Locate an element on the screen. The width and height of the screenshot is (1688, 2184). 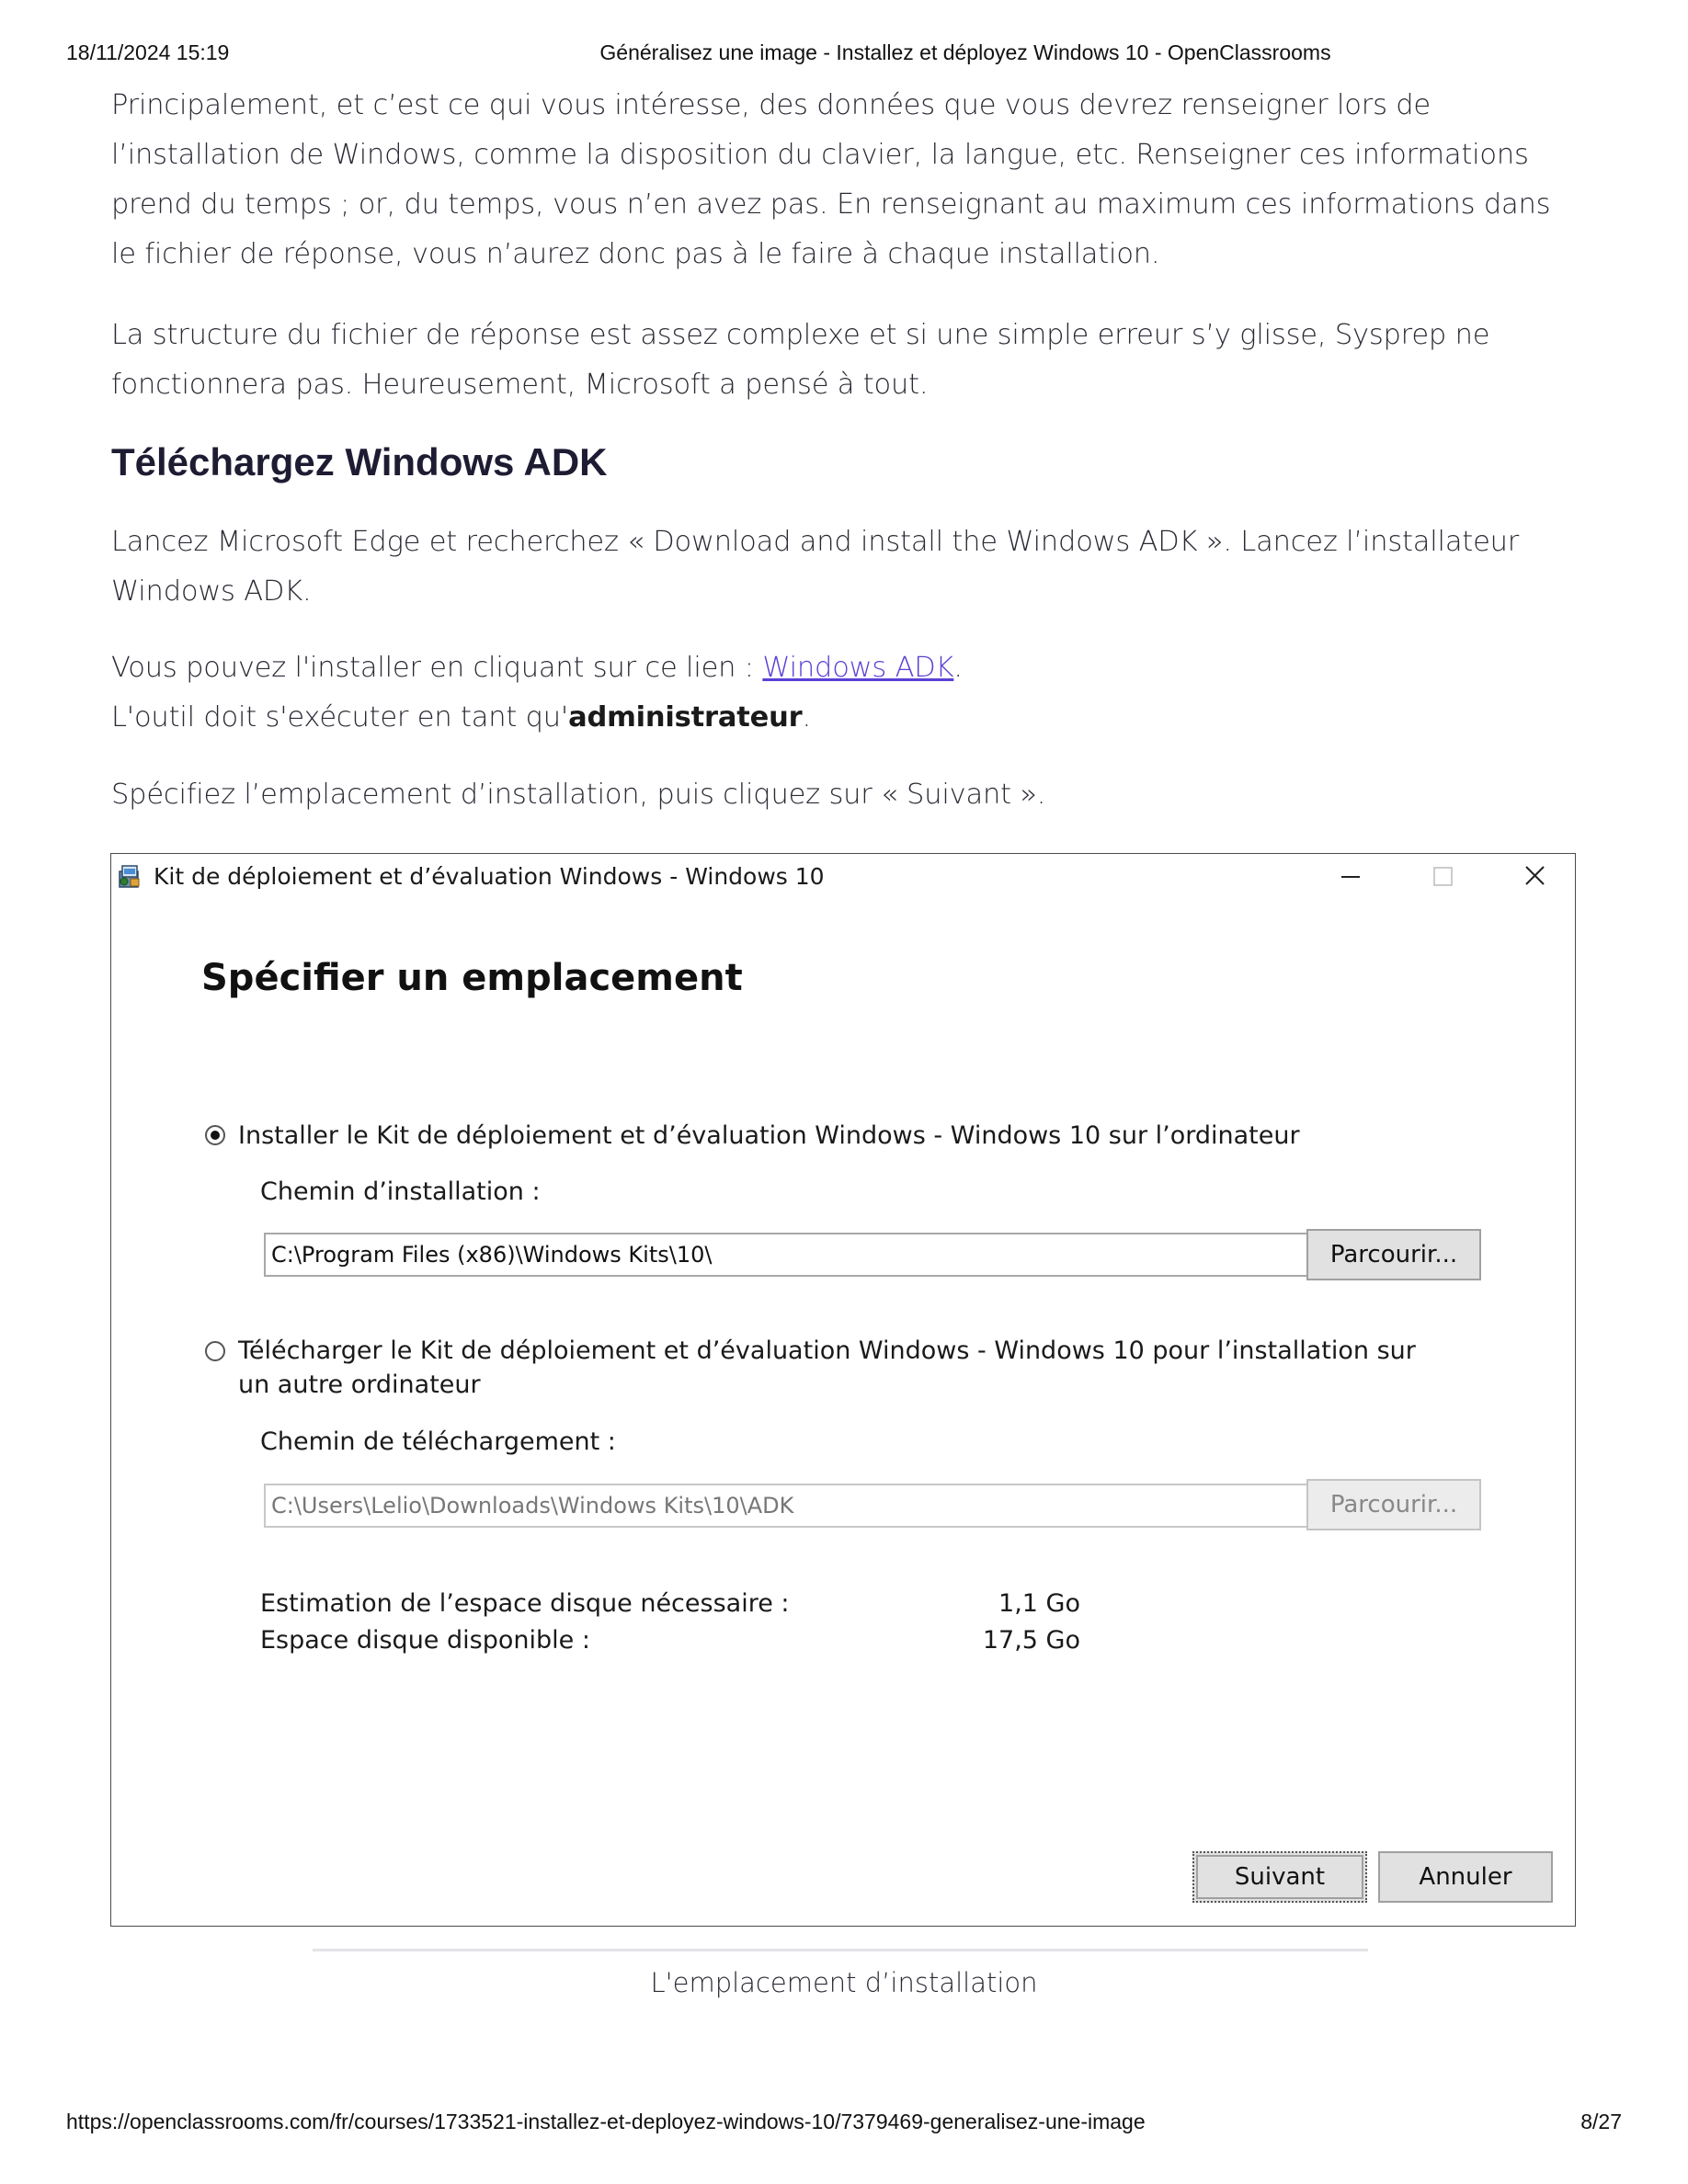
dialog-heading: Spécifier un emplacement is located at coordinates (472, 978).